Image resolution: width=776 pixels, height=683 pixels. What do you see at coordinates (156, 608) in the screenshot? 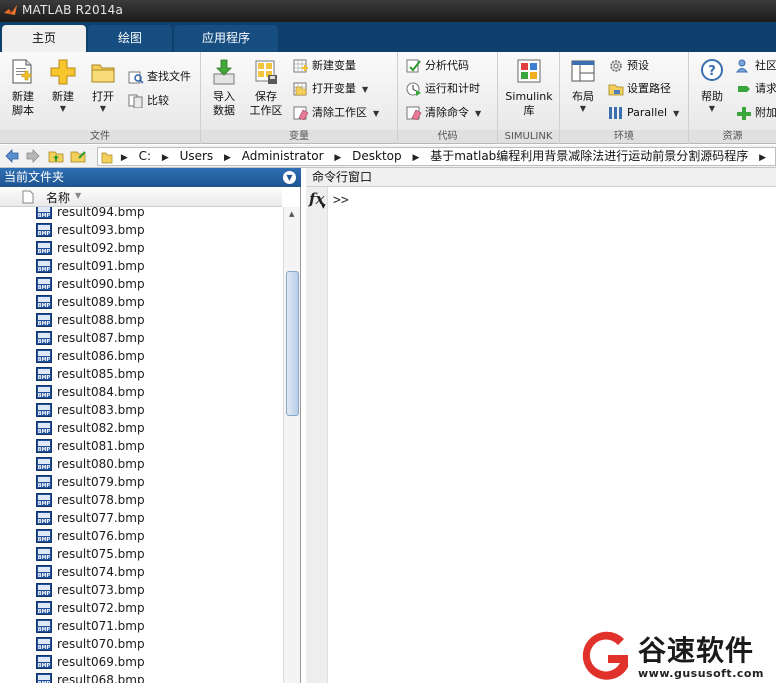
I see `file-list-item: BMP result072.bmp` at bounding box center [156, 608].